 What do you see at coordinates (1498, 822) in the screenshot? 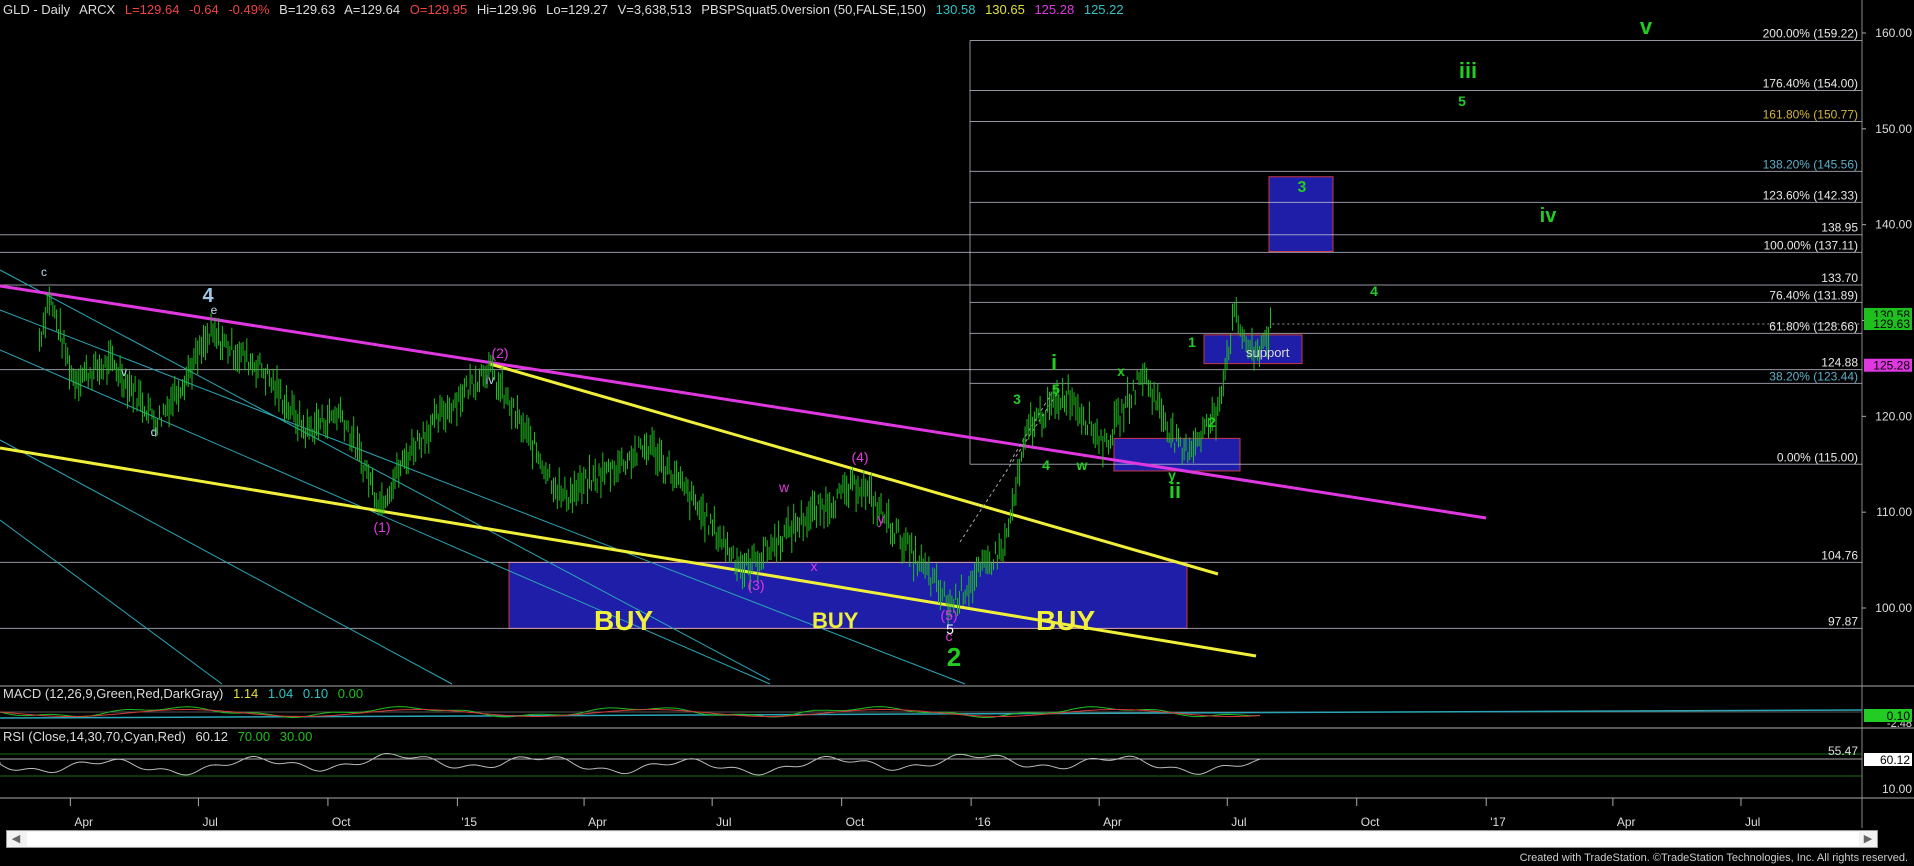
I see `x-tick-label: '17` at bounding box center [1498, 822].